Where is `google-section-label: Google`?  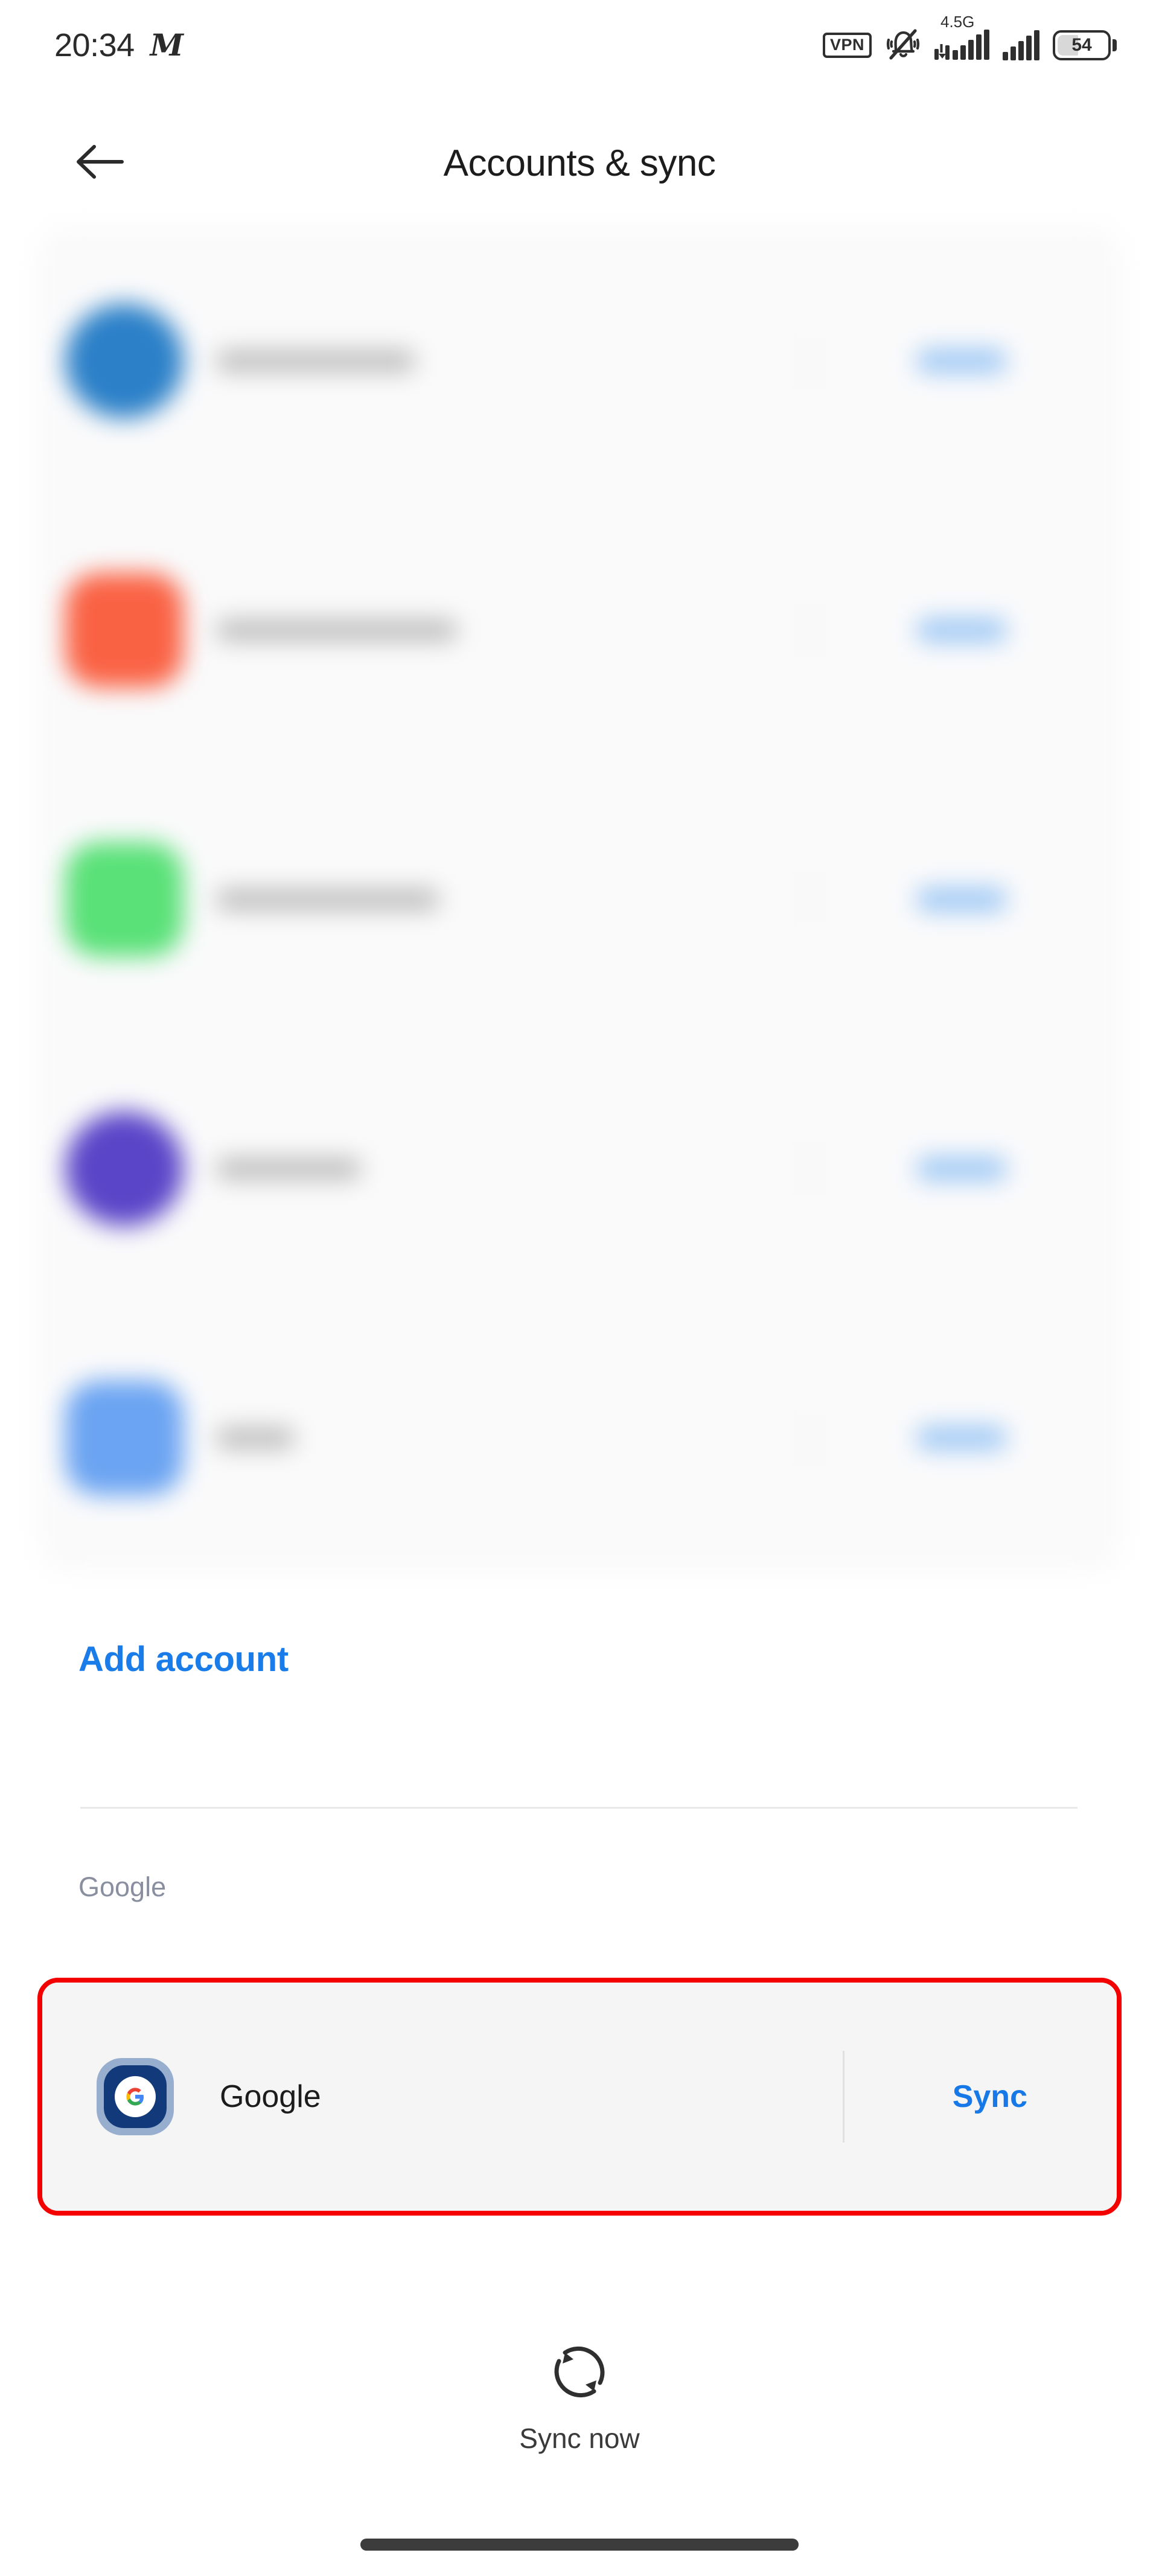 google-section-label: Google is located at coordinates (122, 1887).